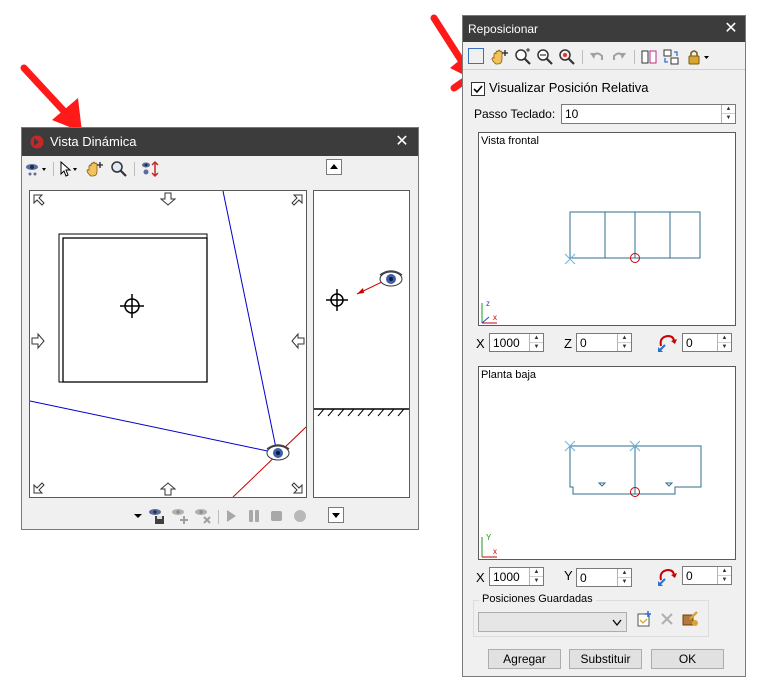 The height and width of the screenshot is (681, 757). I want to click on arrow-corner-tr-icon, so click(297, 200).